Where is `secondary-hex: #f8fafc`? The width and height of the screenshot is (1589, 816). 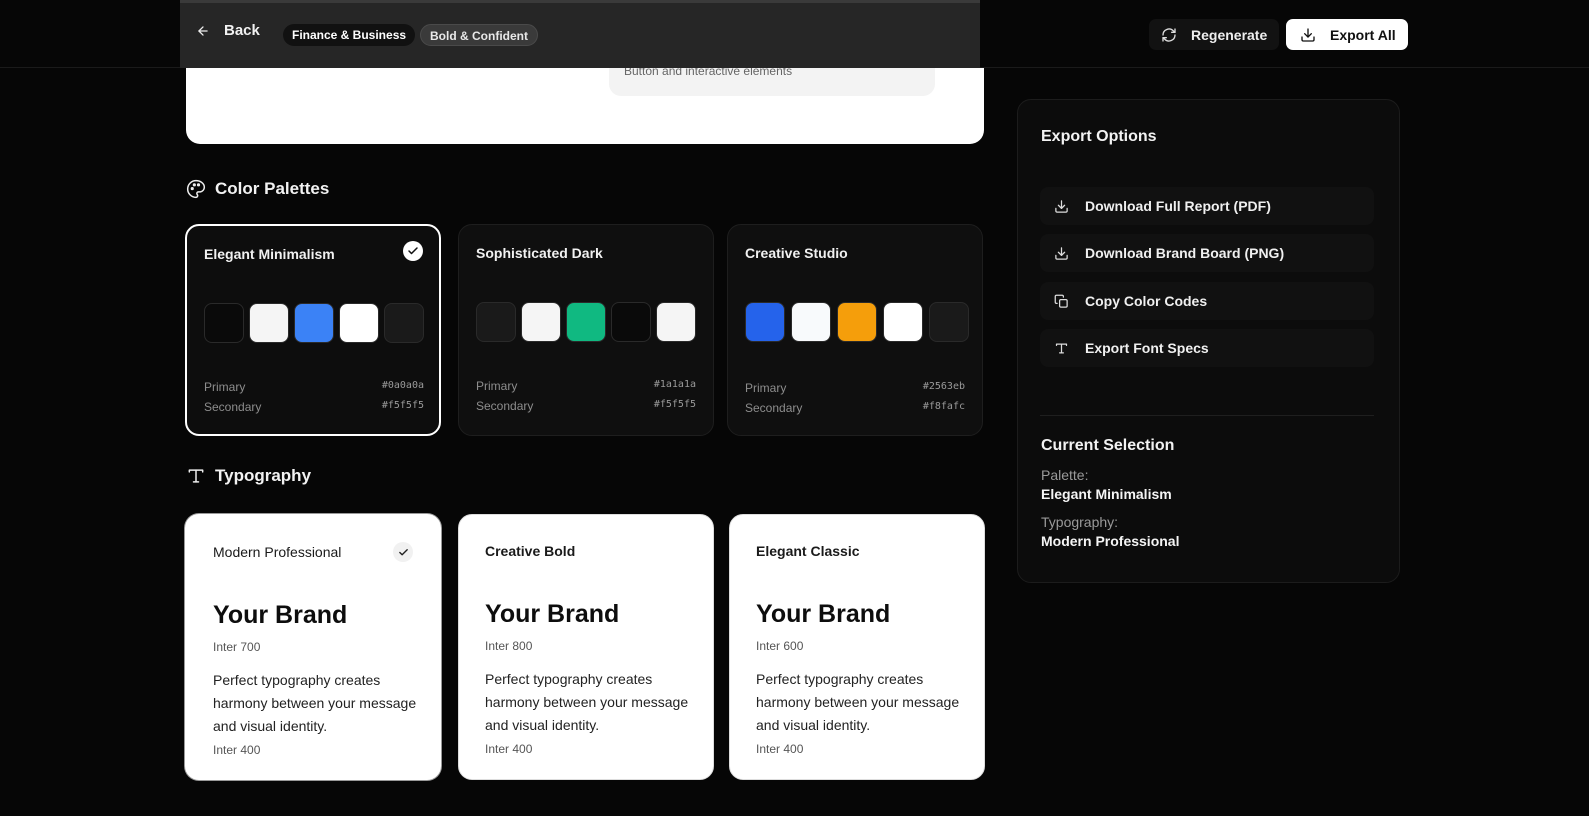
secondary-hex: #f8fafc is located at coordinates (943, 406).